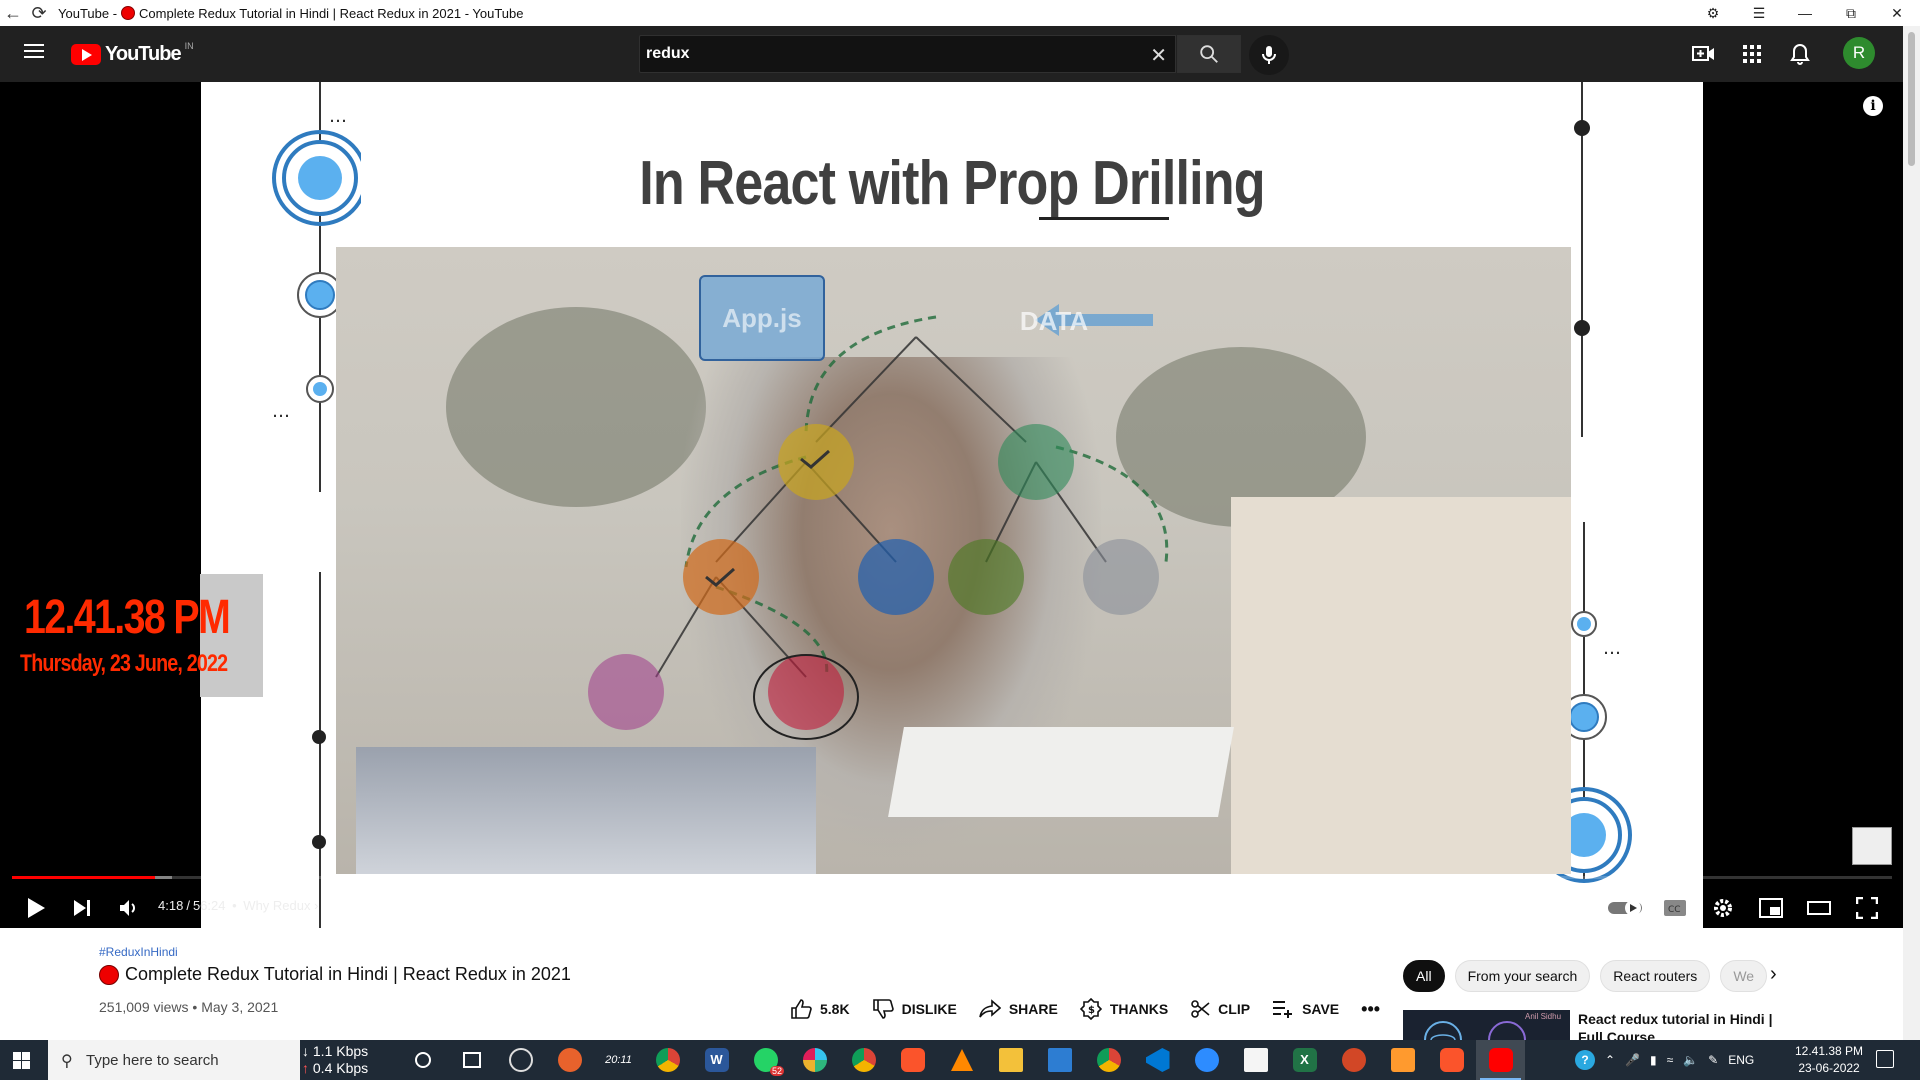 The height and width of the screenshot is (1080, 1920). What do you see at coordinates (1500, 1060) in the screenshot?
I see `youtube-app-icon` at bounding box center [1500, 1060].